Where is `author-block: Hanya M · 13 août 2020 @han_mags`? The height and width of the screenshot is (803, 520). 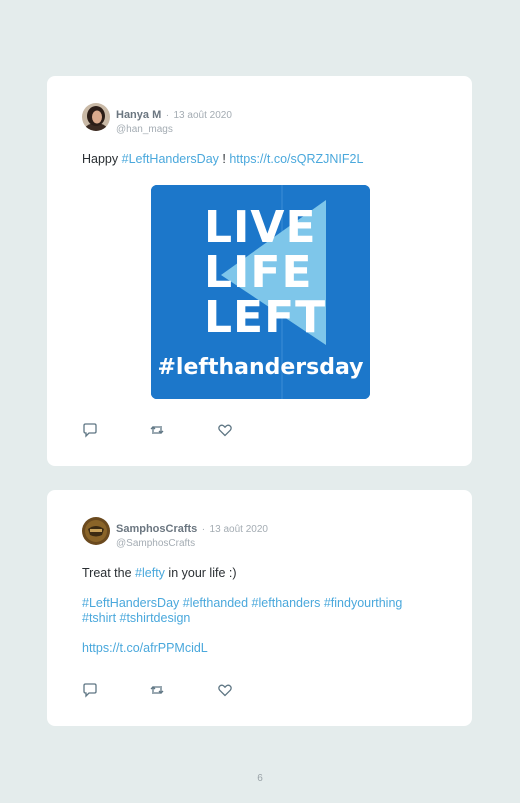
author-block: Hanya M · 13 août 2020 @han_mags is located at coordinates (174, 120).